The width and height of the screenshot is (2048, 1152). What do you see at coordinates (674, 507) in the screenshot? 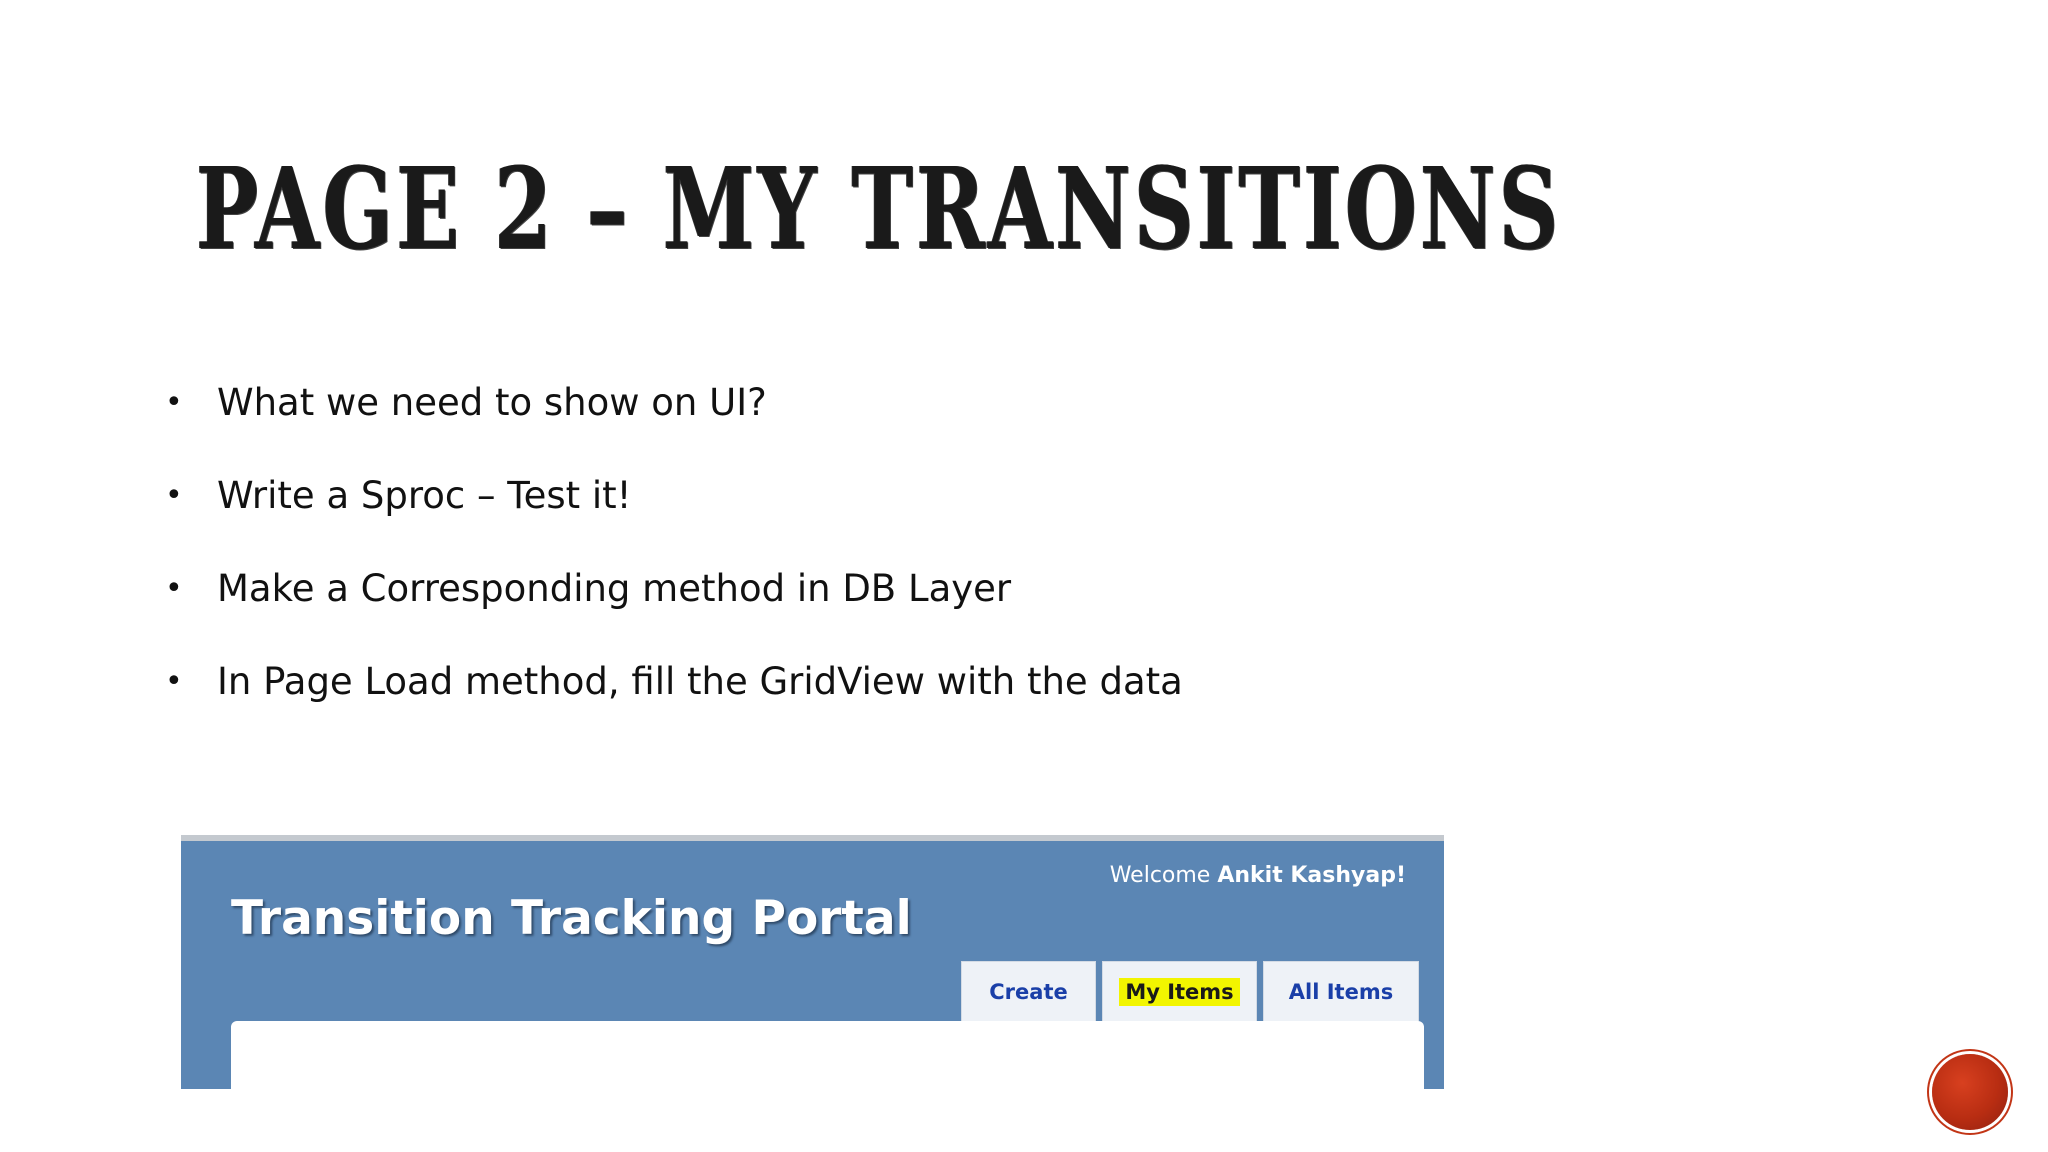
I see `bullet-item: • Write a Sproc – Test it!` at bounding box center [674, 507].